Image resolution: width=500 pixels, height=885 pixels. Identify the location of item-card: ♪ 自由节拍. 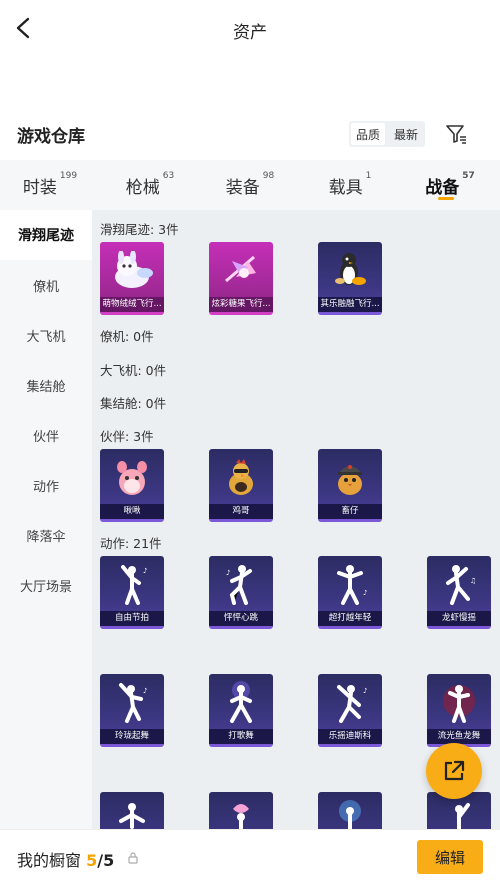
(132, 592).